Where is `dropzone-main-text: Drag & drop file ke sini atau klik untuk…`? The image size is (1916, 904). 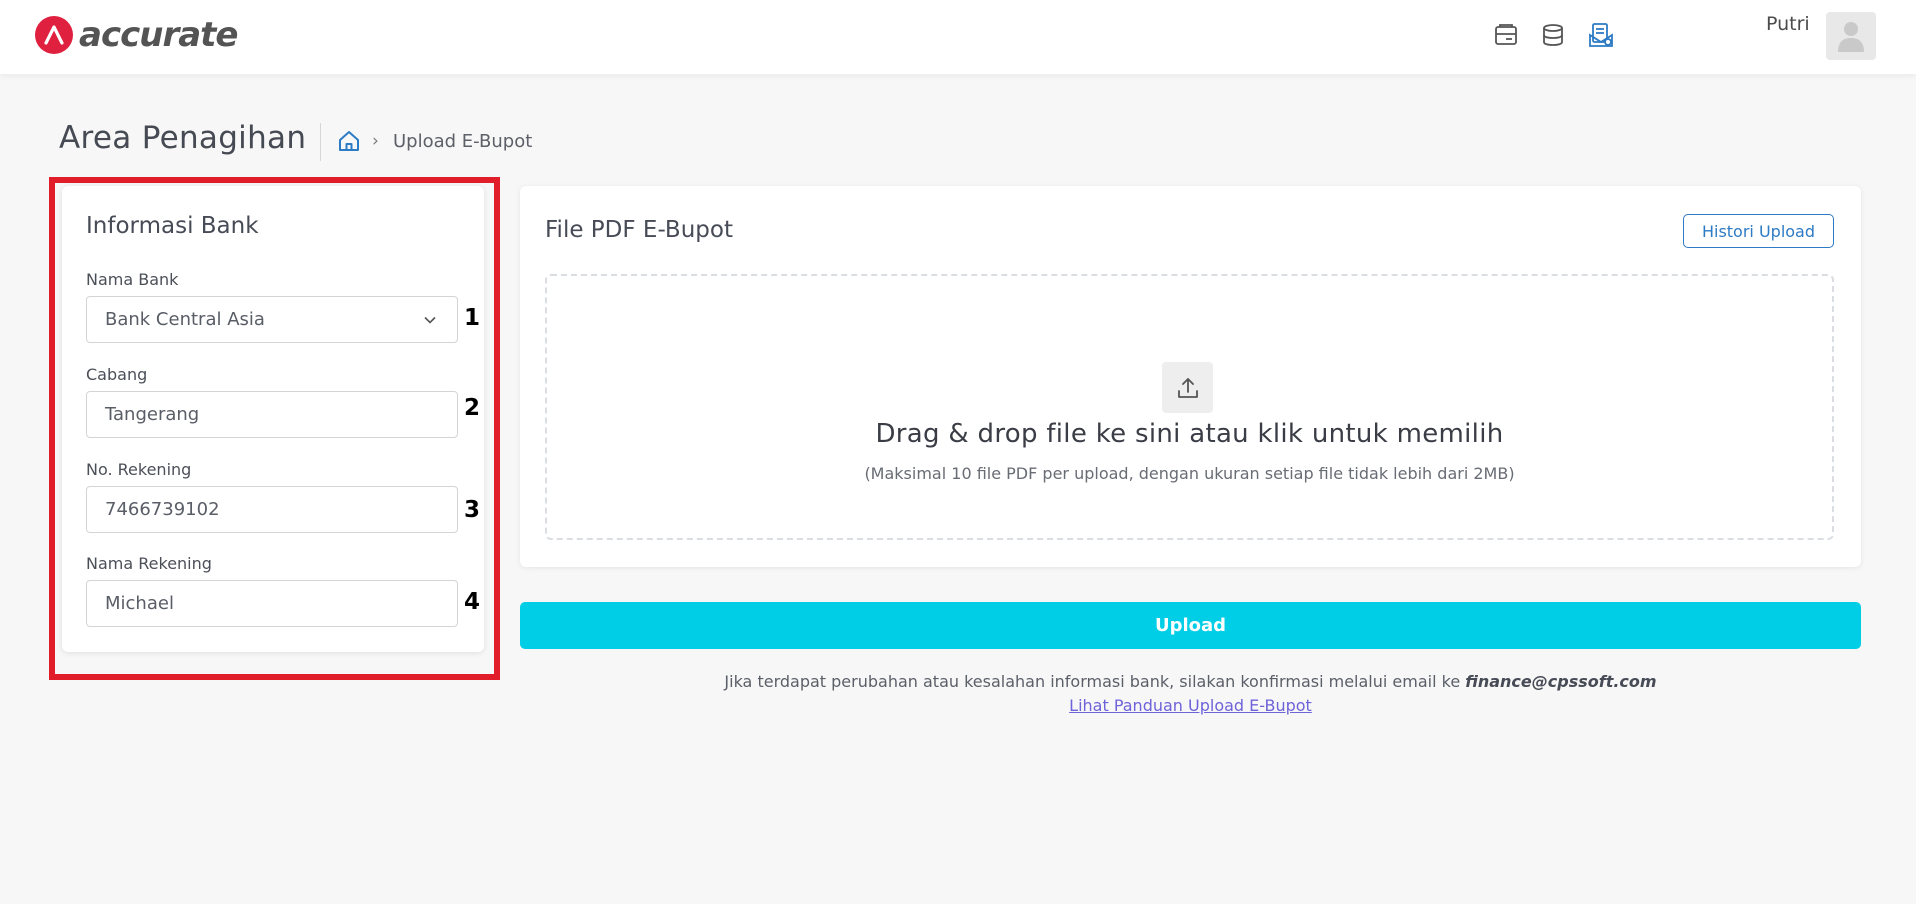
dropzone-main-text: Drag & drop file ke sini atau klik untuk… is located at coordinates (1189, 434).